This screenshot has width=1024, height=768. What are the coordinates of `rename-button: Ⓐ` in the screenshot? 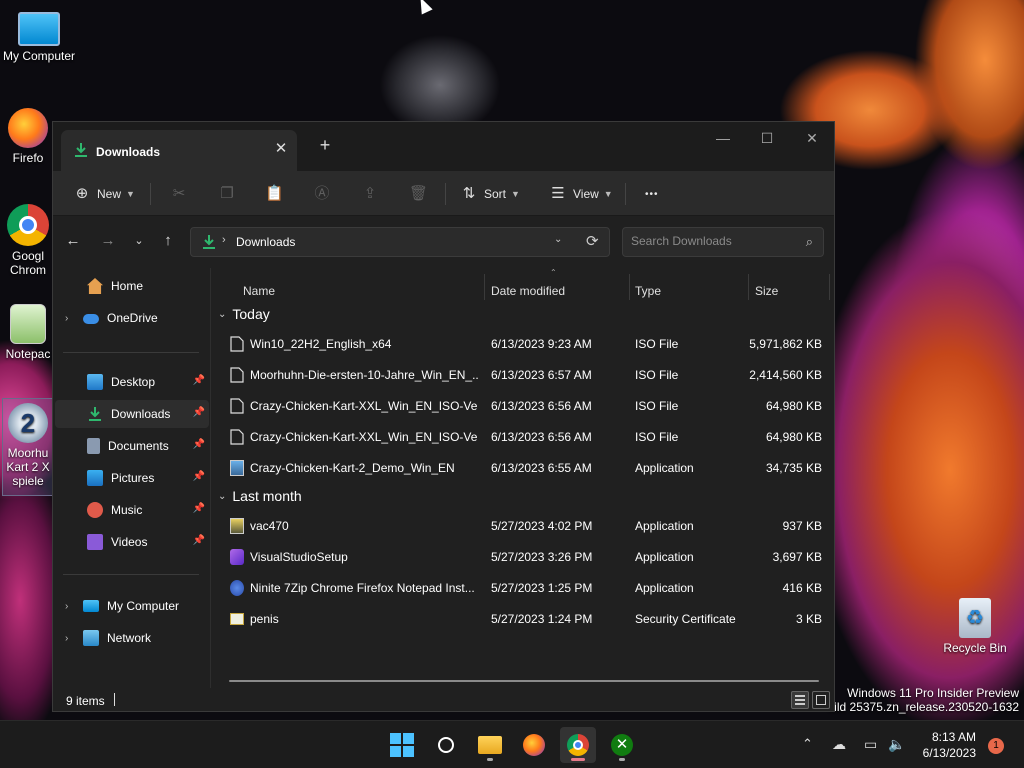 It's located at (325, 194).